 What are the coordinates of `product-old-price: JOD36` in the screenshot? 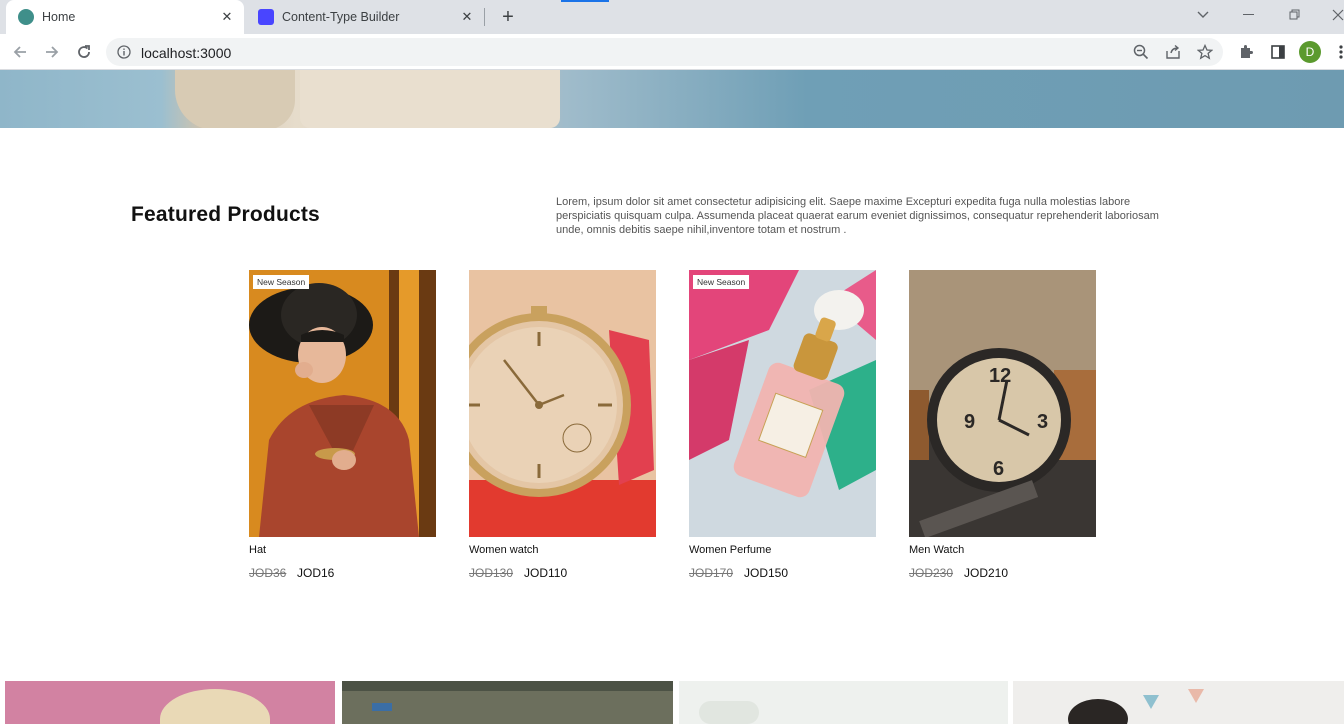 It's located at (268, 573).